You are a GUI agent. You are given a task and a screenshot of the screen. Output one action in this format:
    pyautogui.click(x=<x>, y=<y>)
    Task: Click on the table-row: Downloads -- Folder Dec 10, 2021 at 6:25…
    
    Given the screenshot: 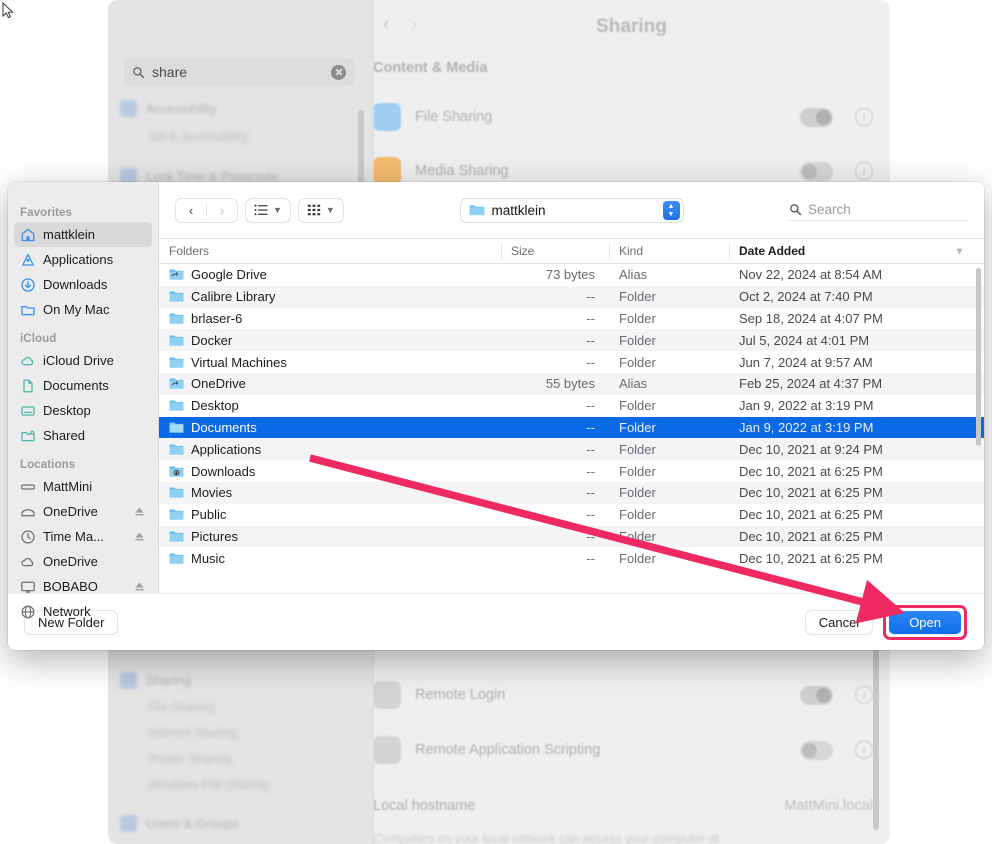 What is the action you would take?
    pyautogui.click(x=571, y=471)
    